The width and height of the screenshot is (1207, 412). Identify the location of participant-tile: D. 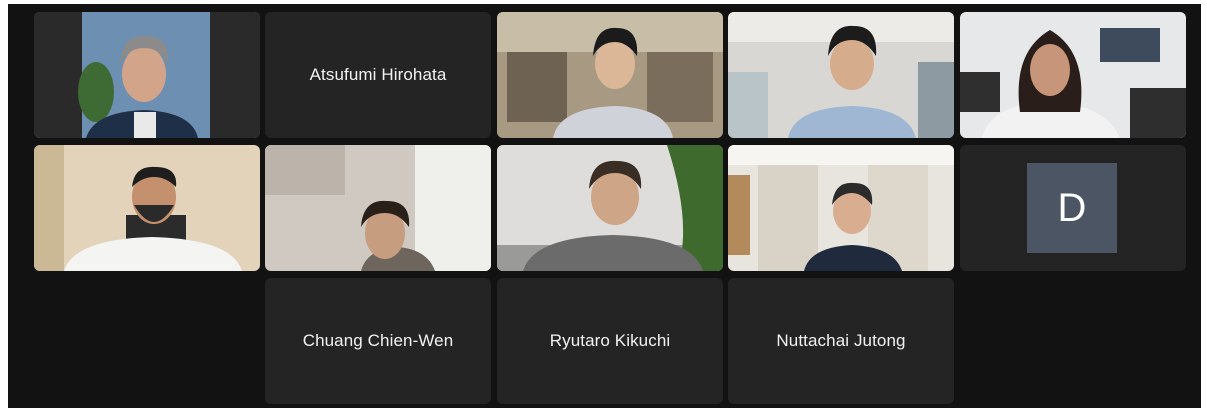
(1073, 208).